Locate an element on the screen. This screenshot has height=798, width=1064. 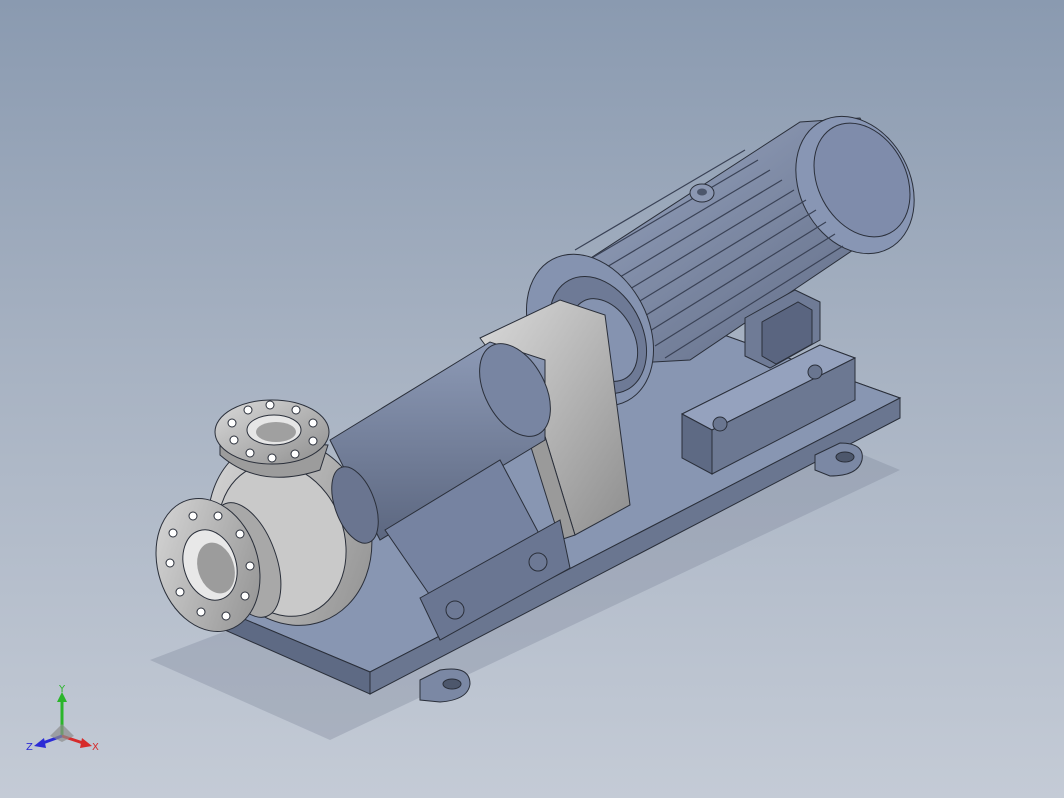
triad-x-label: X is located at coordinates (95, 747).